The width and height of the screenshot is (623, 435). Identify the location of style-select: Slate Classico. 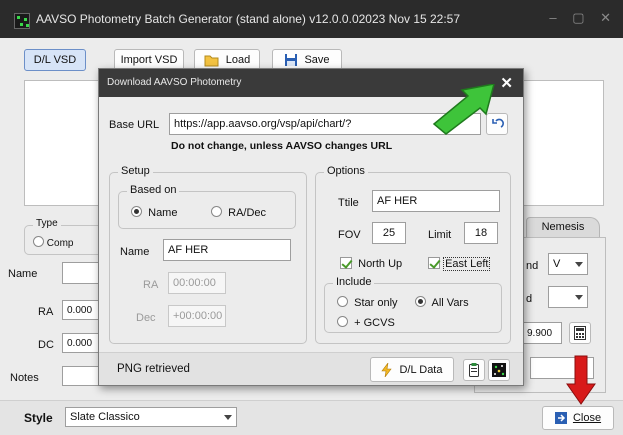
(151, 417).